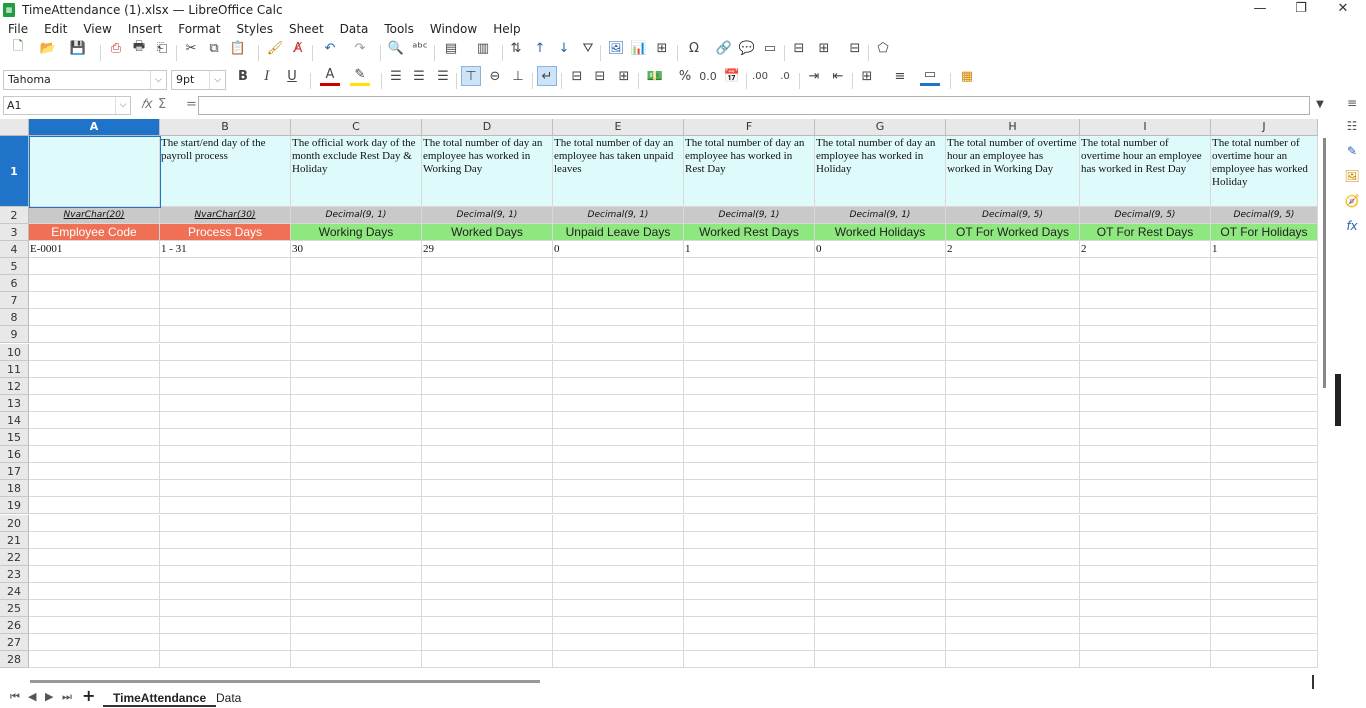 This screenshot has width=1366, height=708. I want to click on cell-f9, so click(749, 335).